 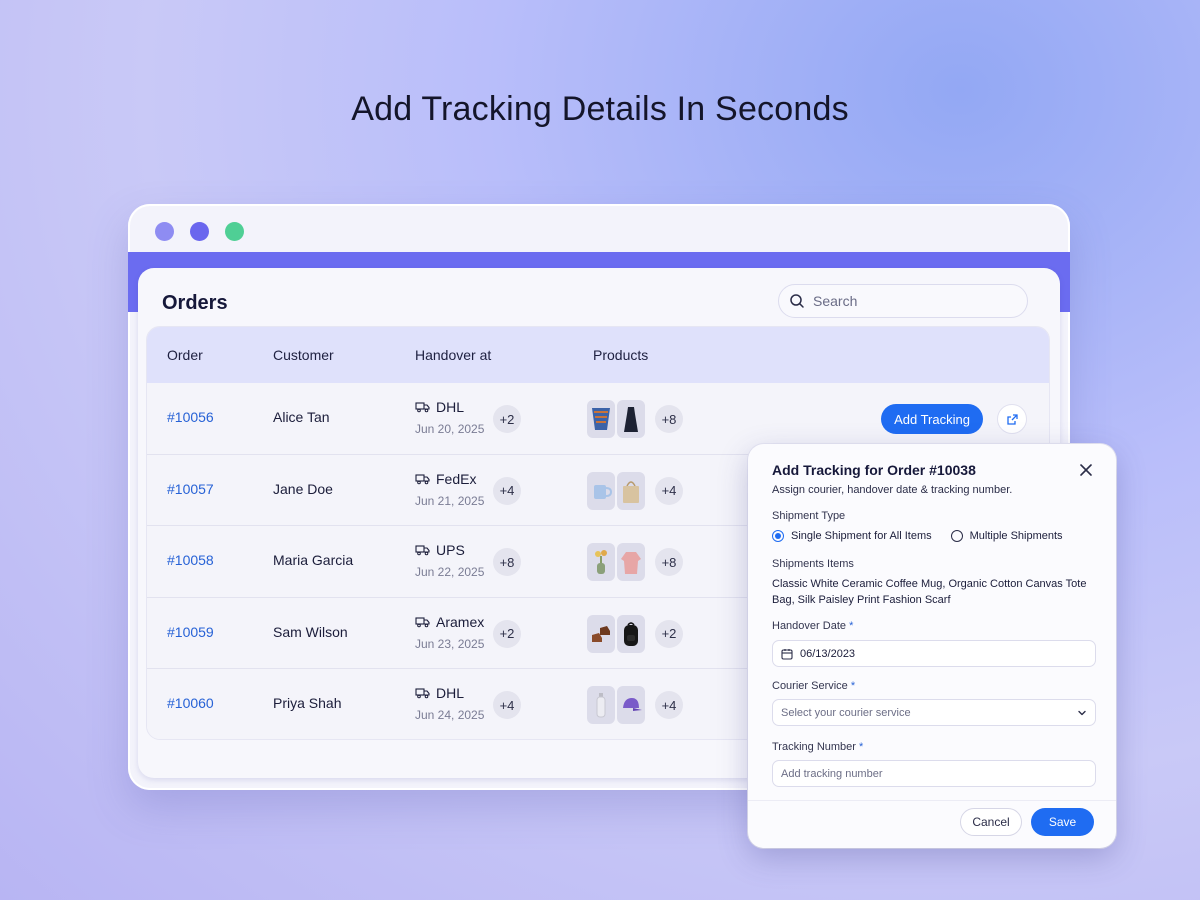 What do you see at coordinates (797, 301) in the screenshot?
I see `search-icon` at bounding box center [797, 301].